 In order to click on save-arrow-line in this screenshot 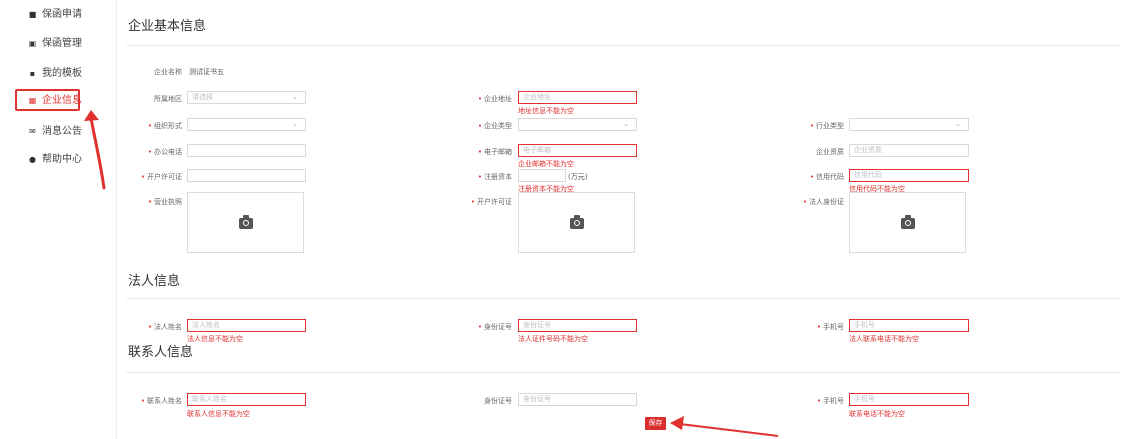, I will do `click(729, 430)`.